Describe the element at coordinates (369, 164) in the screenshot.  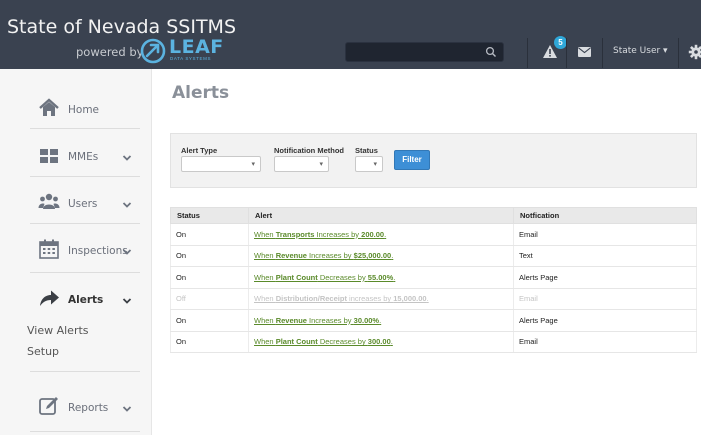
I see `status-select: ▾` at that location.